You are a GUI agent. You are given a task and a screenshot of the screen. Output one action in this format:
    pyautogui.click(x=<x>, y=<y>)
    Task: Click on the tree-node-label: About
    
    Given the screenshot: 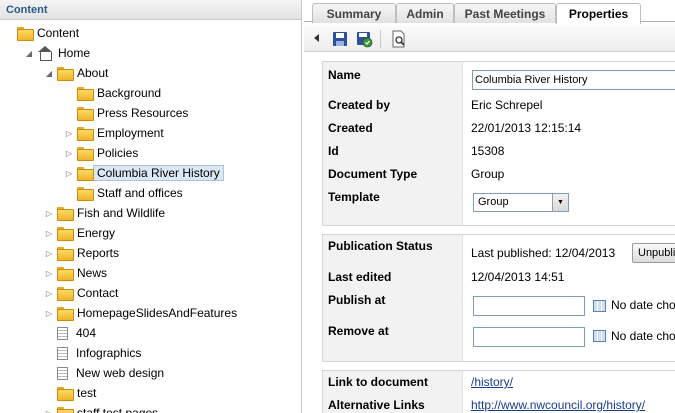 What is the action you would take?
    pyautogui.click(x=92, y=73)
    